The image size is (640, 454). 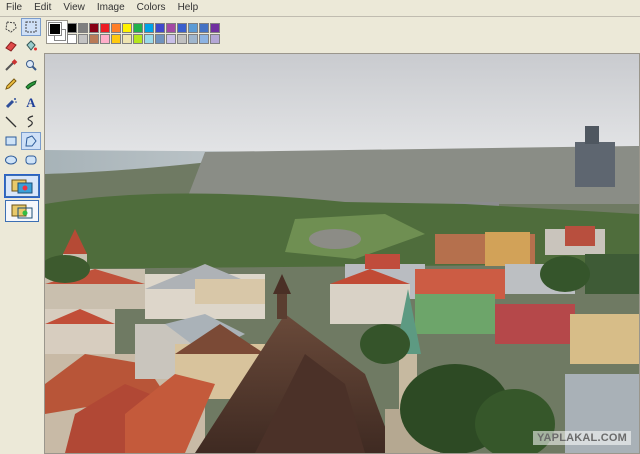 What do you see at coordinates (151, 8) in the screenshot?
I see `menu-colors: Colors` at bounding box center [151, 8].